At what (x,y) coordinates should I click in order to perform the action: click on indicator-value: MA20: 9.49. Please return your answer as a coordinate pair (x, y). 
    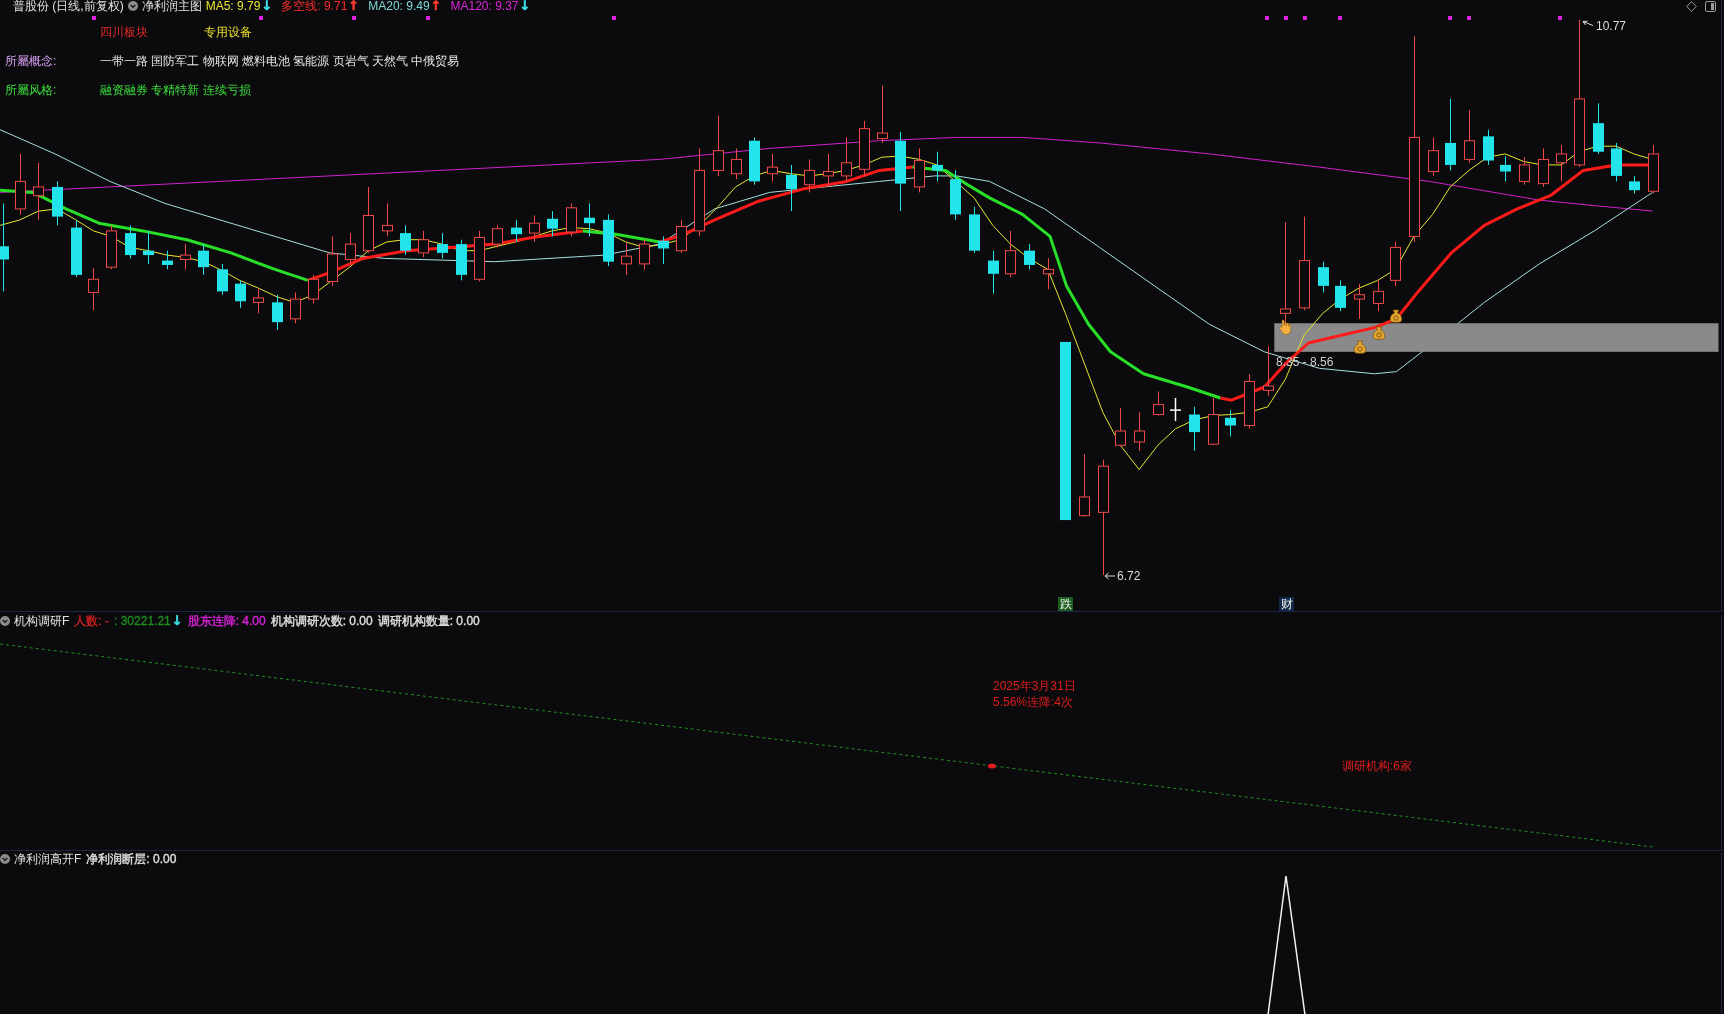
    Looking at the image, I should click on (399, 6).